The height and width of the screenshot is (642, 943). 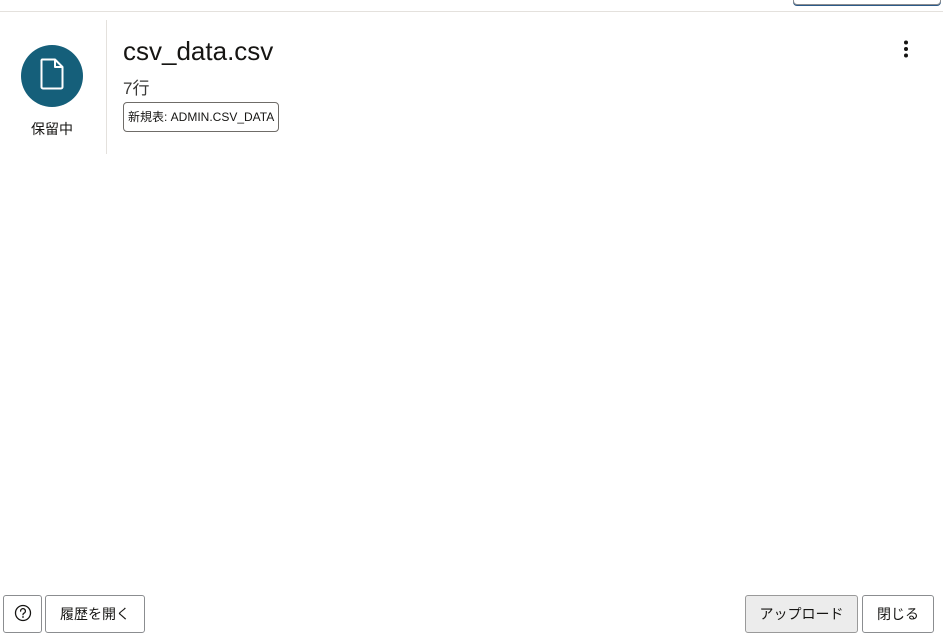 I want to click on file-name: csv_data.csv, so click(x=198, y=51).